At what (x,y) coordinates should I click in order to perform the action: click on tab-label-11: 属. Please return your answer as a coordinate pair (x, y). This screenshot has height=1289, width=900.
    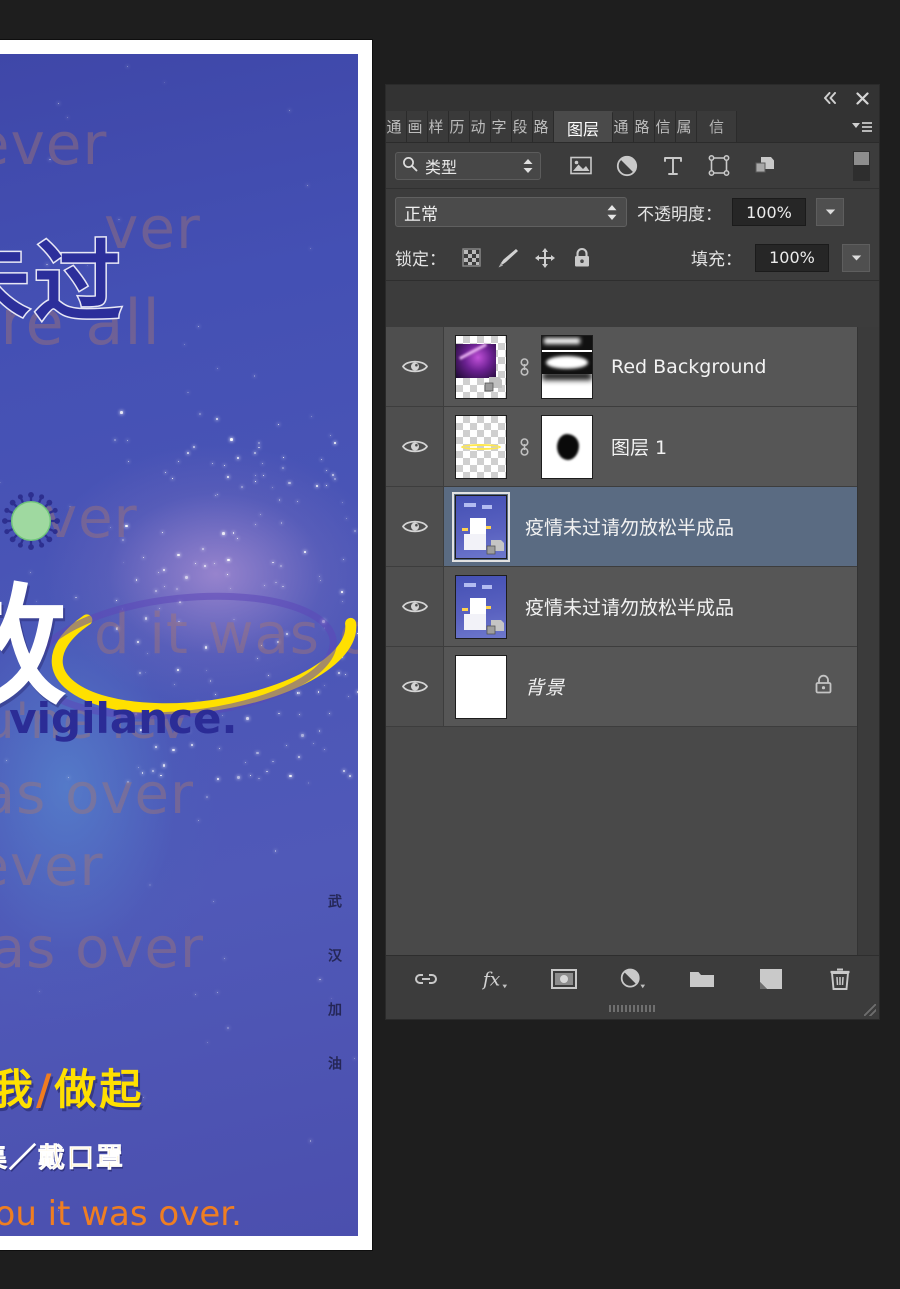
    Looking at the image, I should click on (684, 127).